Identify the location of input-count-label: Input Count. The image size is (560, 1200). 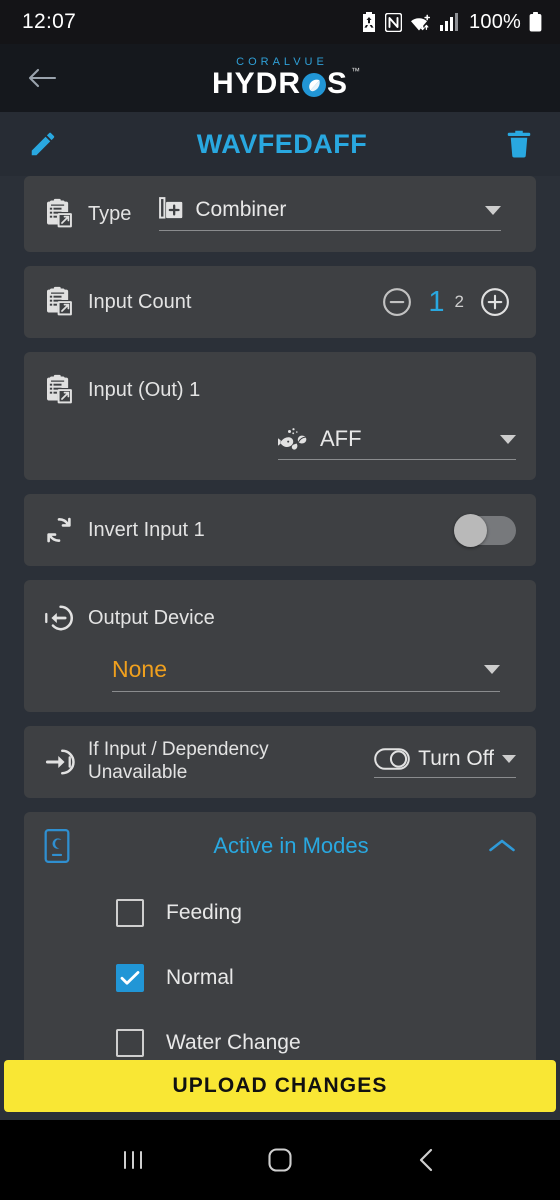
(140, 301).